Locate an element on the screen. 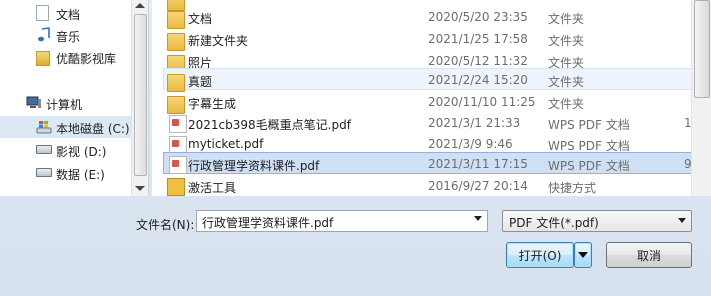 This screenshot has height=296, width=711. file-name: 文档 is located at coordinates (200, 19).